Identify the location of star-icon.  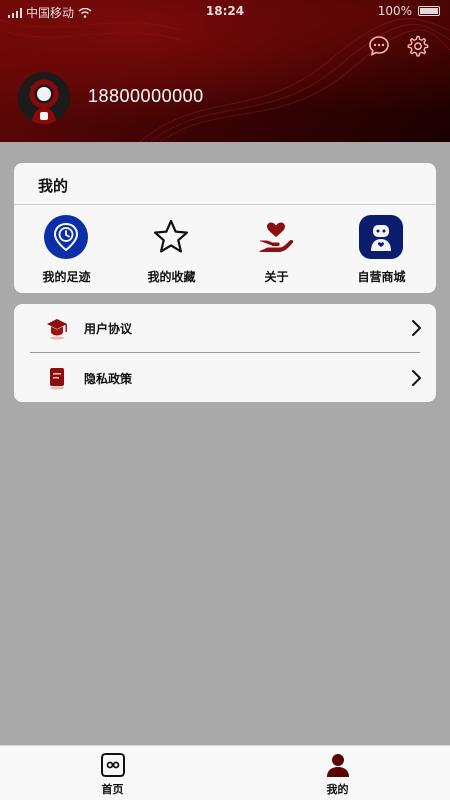
(171, 236).